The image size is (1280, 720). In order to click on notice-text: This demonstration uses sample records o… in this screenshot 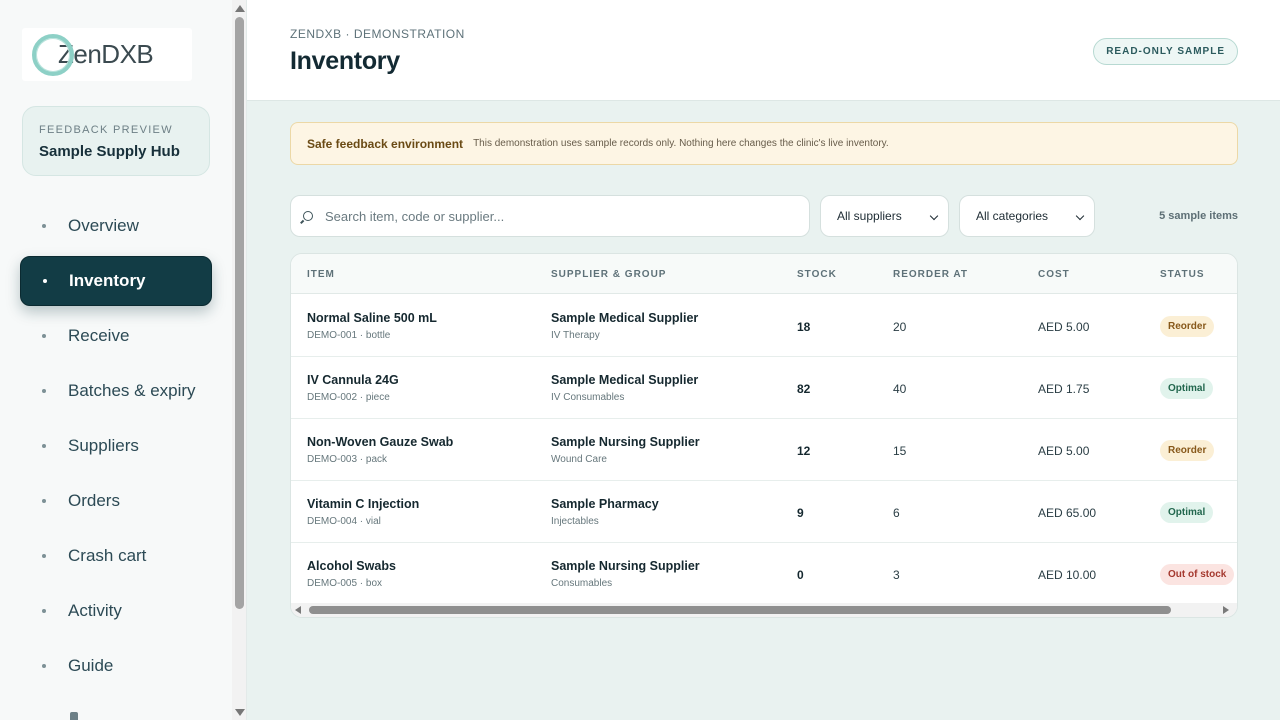, I will do `click(681, 143)`.